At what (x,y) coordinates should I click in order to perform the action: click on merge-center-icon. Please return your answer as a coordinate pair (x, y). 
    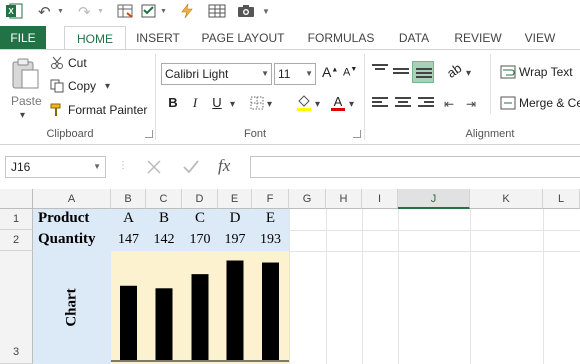
    Looking at the image, I should click on (508, 103).